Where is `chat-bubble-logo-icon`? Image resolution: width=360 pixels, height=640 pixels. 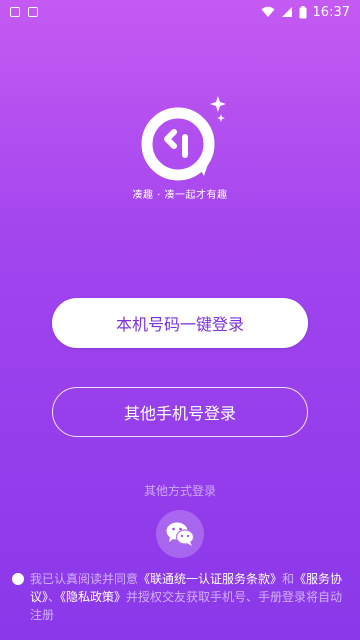
chat-bubble-logo-icon is located at coordinates (183, 138).